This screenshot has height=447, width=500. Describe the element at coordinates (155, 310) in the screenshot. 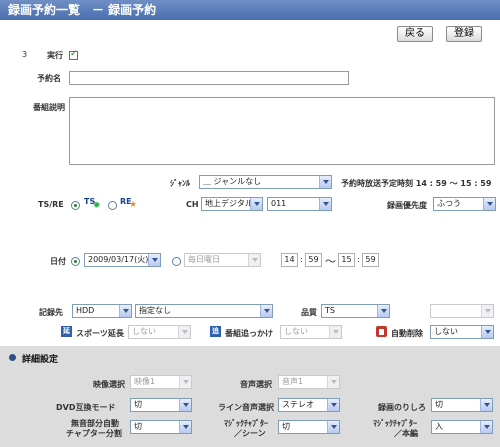

I see `folder-value: 指定なし` at that location.